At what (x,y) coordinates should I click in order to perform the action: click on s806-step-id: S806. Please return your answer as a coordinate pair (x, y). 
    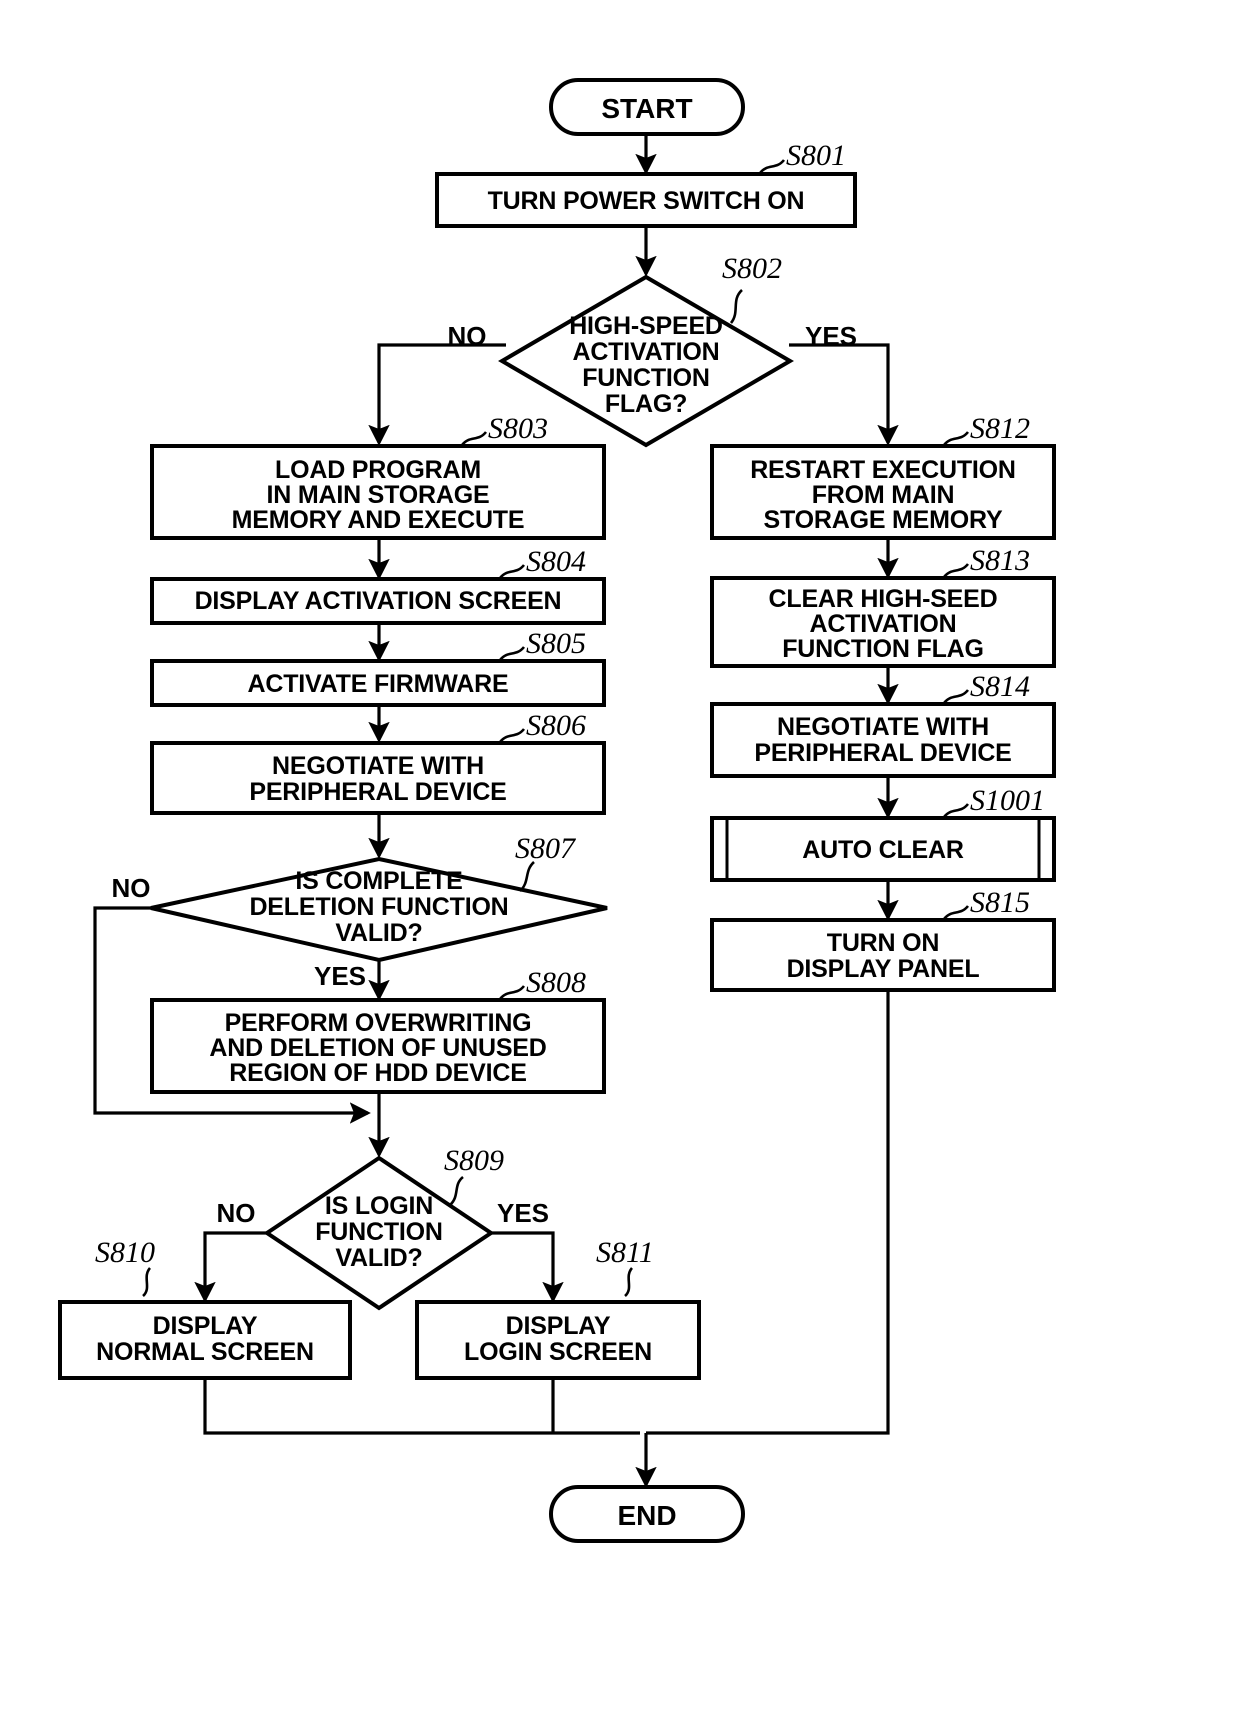
    Looking at the image, I should click on (556, 725).